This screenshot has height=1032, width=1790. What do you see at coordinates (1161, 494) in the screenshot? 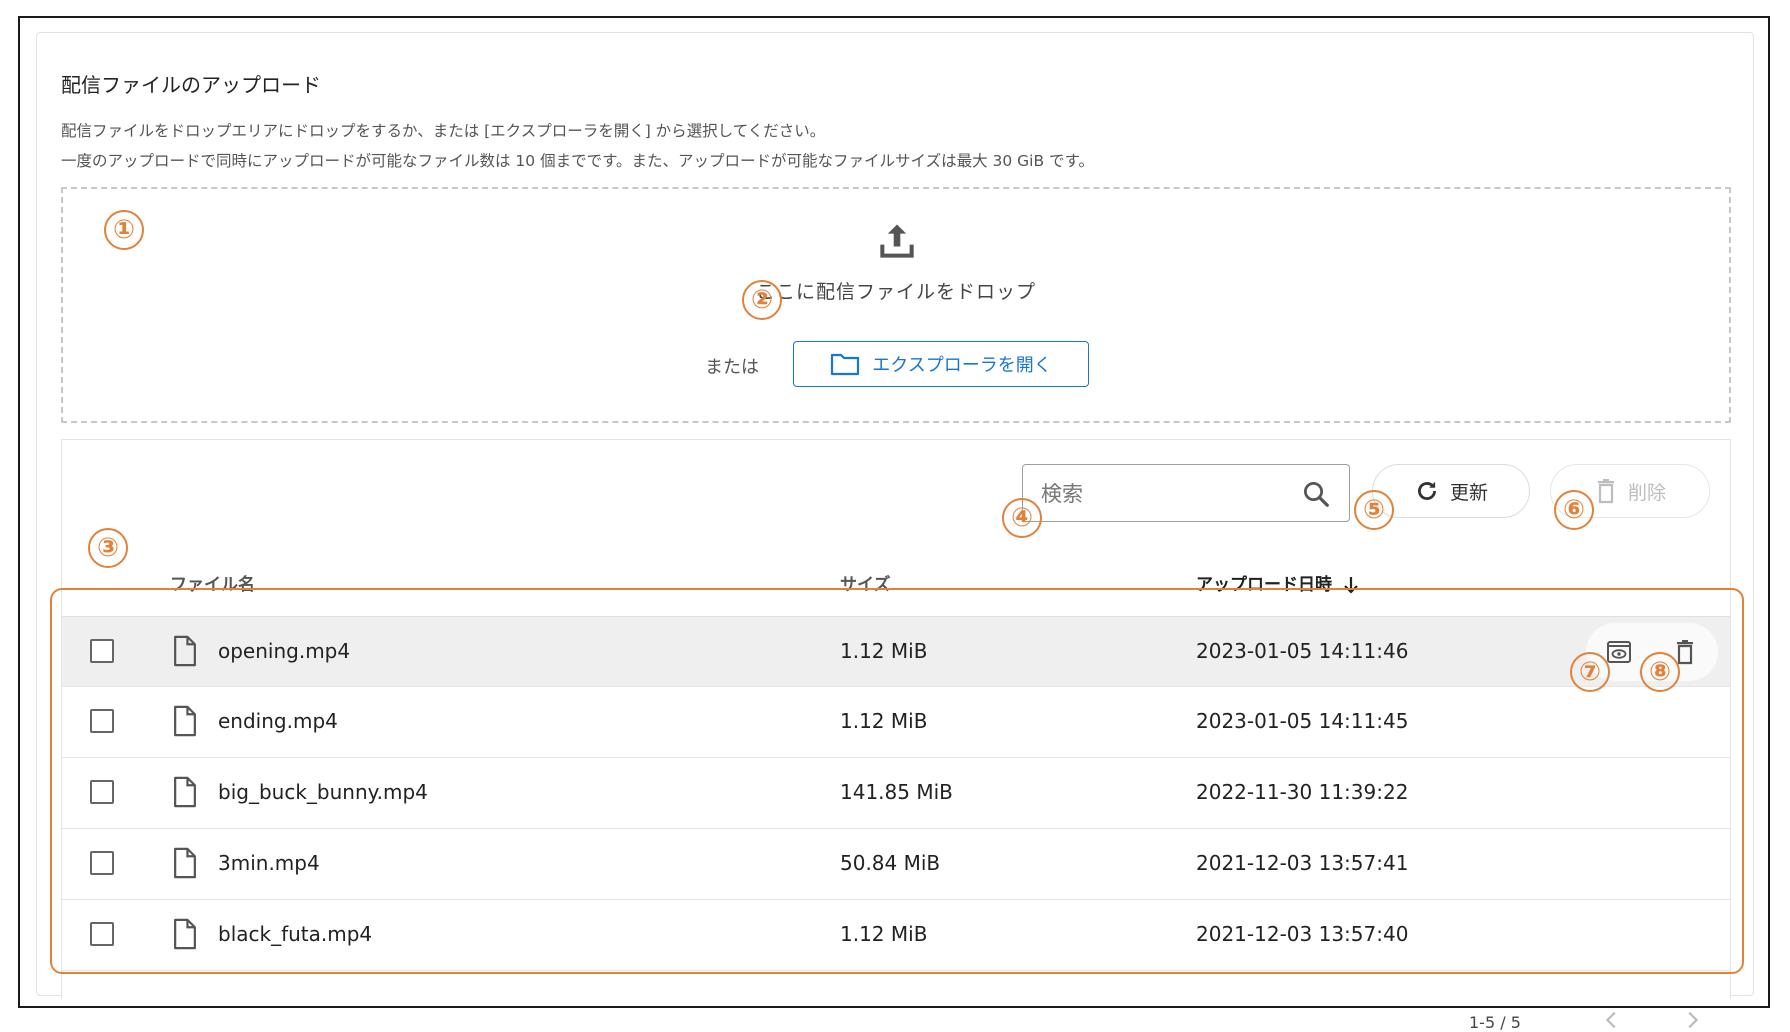
I see `search-input` at bounding box center [1161, 494].